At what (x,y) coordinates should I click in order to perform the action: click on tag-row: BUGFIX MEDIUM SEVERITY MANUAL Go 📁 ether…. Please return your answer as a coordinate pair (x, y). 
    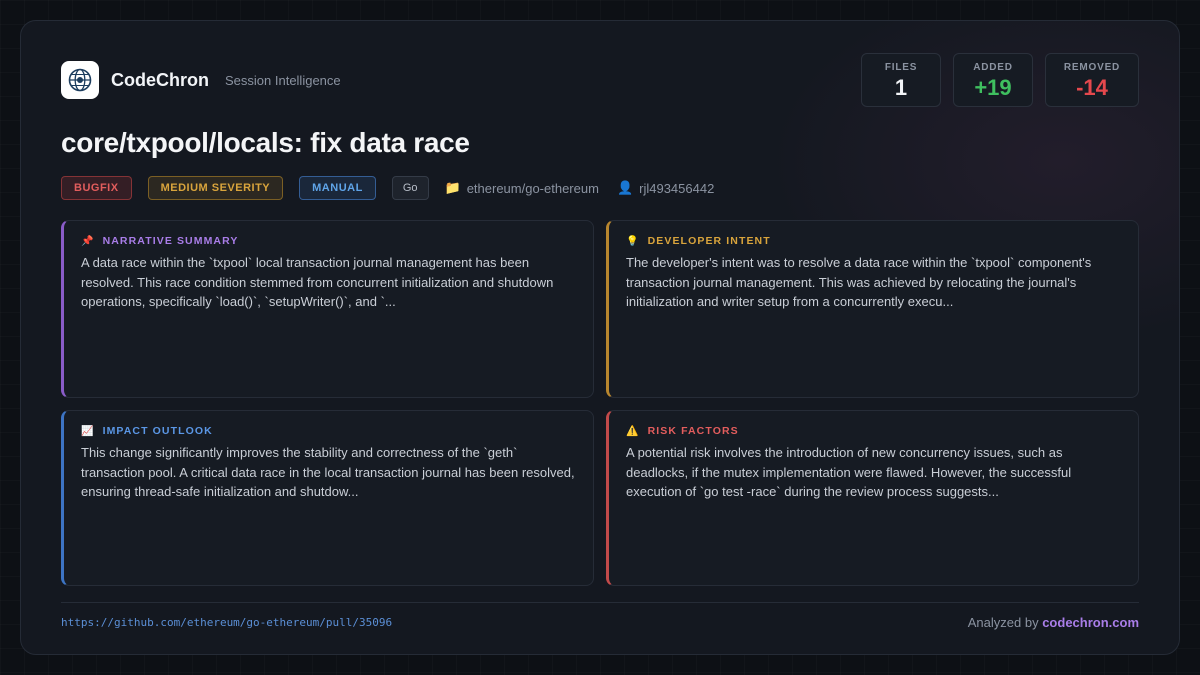
    Looking at the image, I should click on (396, 188).